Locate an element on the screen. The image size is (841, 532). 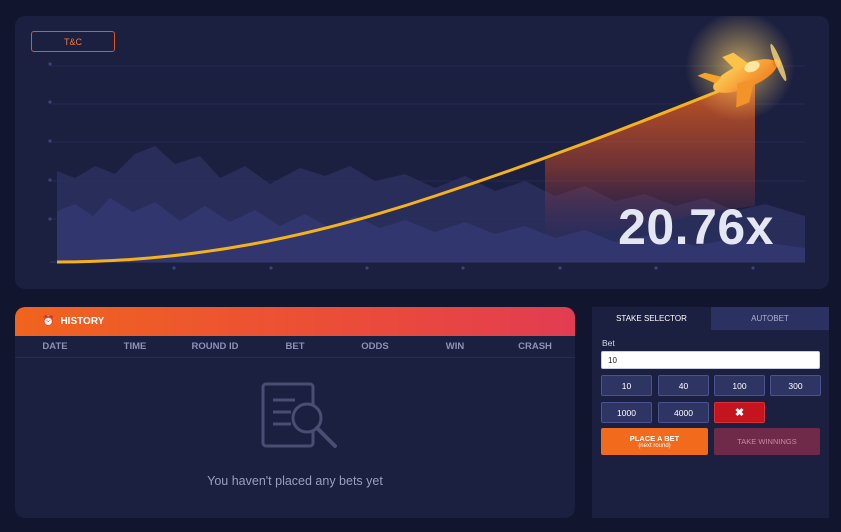
chip-300: 300 is located at coordinates (795, 385).